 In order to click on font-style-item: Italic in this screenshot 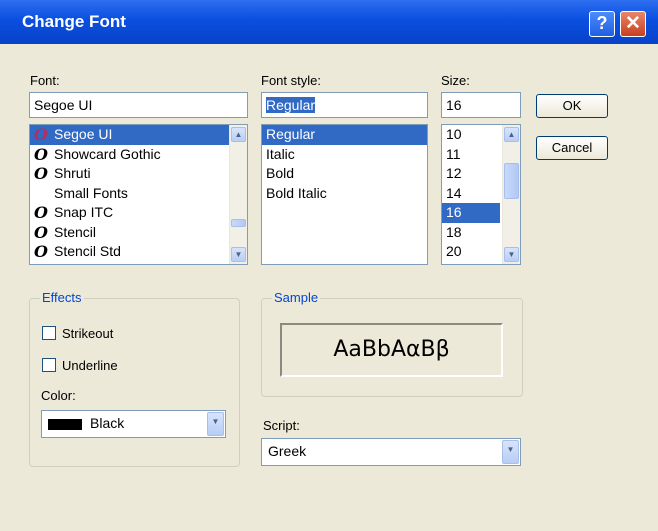, I will do `click(344, 155)`.